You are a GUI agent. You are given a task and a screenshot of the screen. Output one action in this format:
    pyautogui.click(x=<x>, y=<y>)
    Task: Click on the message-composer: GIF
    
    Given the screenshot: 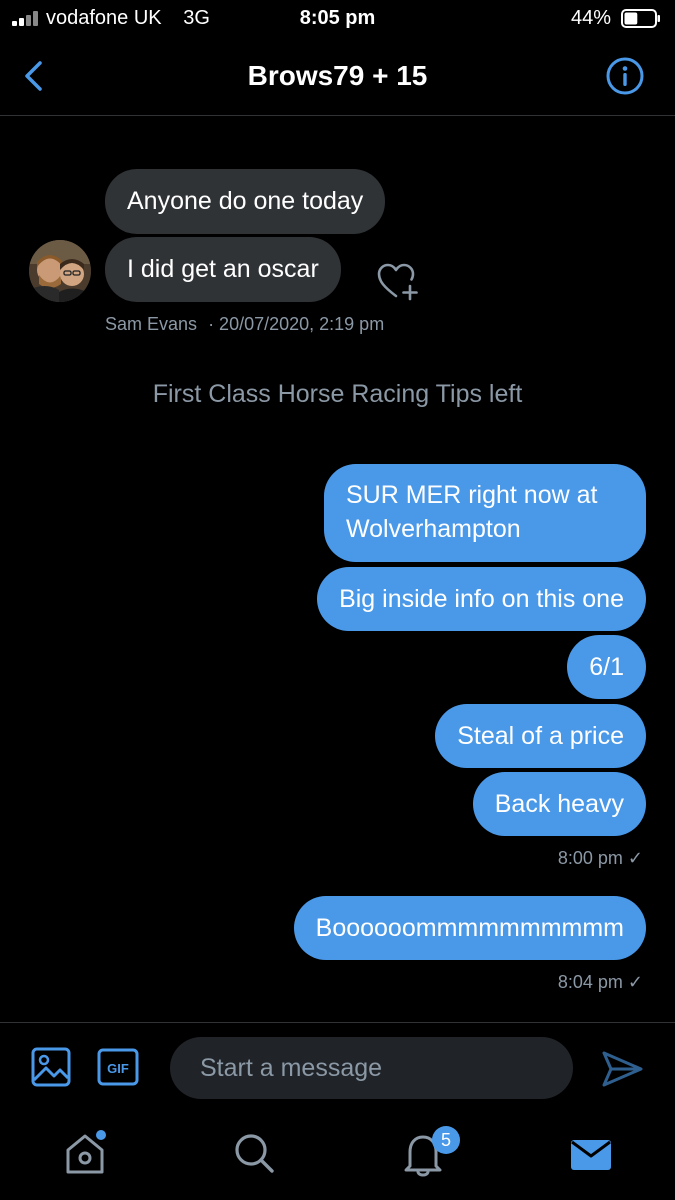 What is the action you would take?
    pyautogui.click(x=337, y=1067)
    